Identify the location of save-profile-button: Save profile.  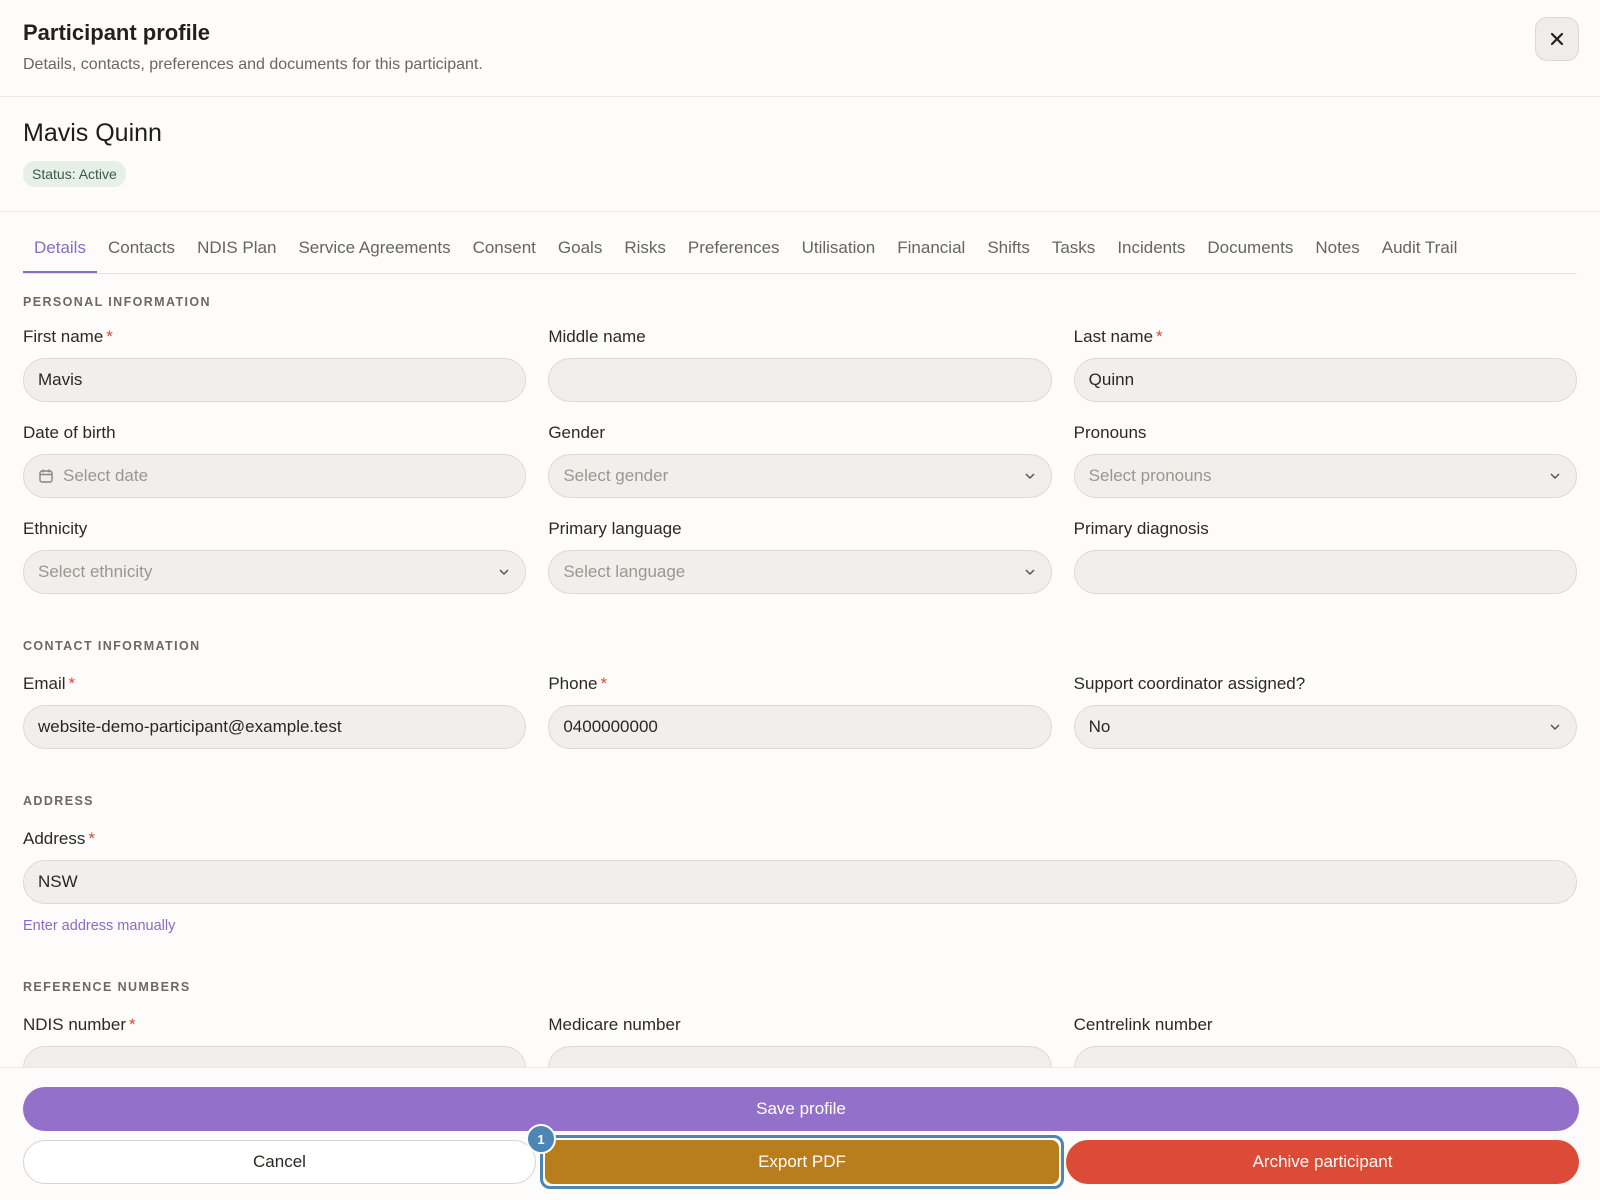
(801, 1109).